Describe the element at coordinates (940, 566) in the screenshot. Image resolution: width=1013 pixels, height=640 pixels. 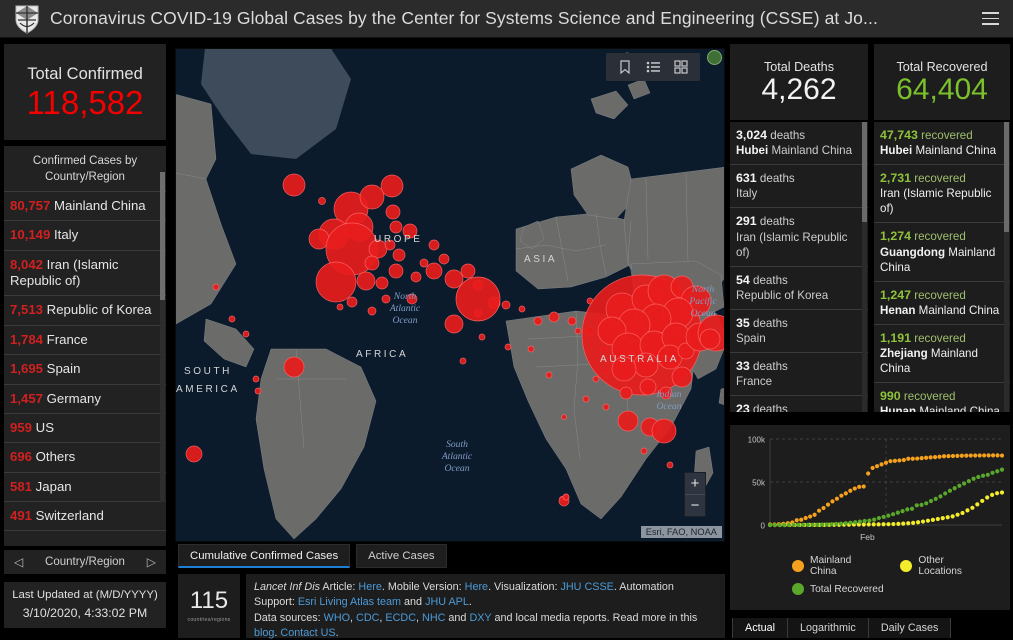
I see `legend-label: Other Locations` at that location.